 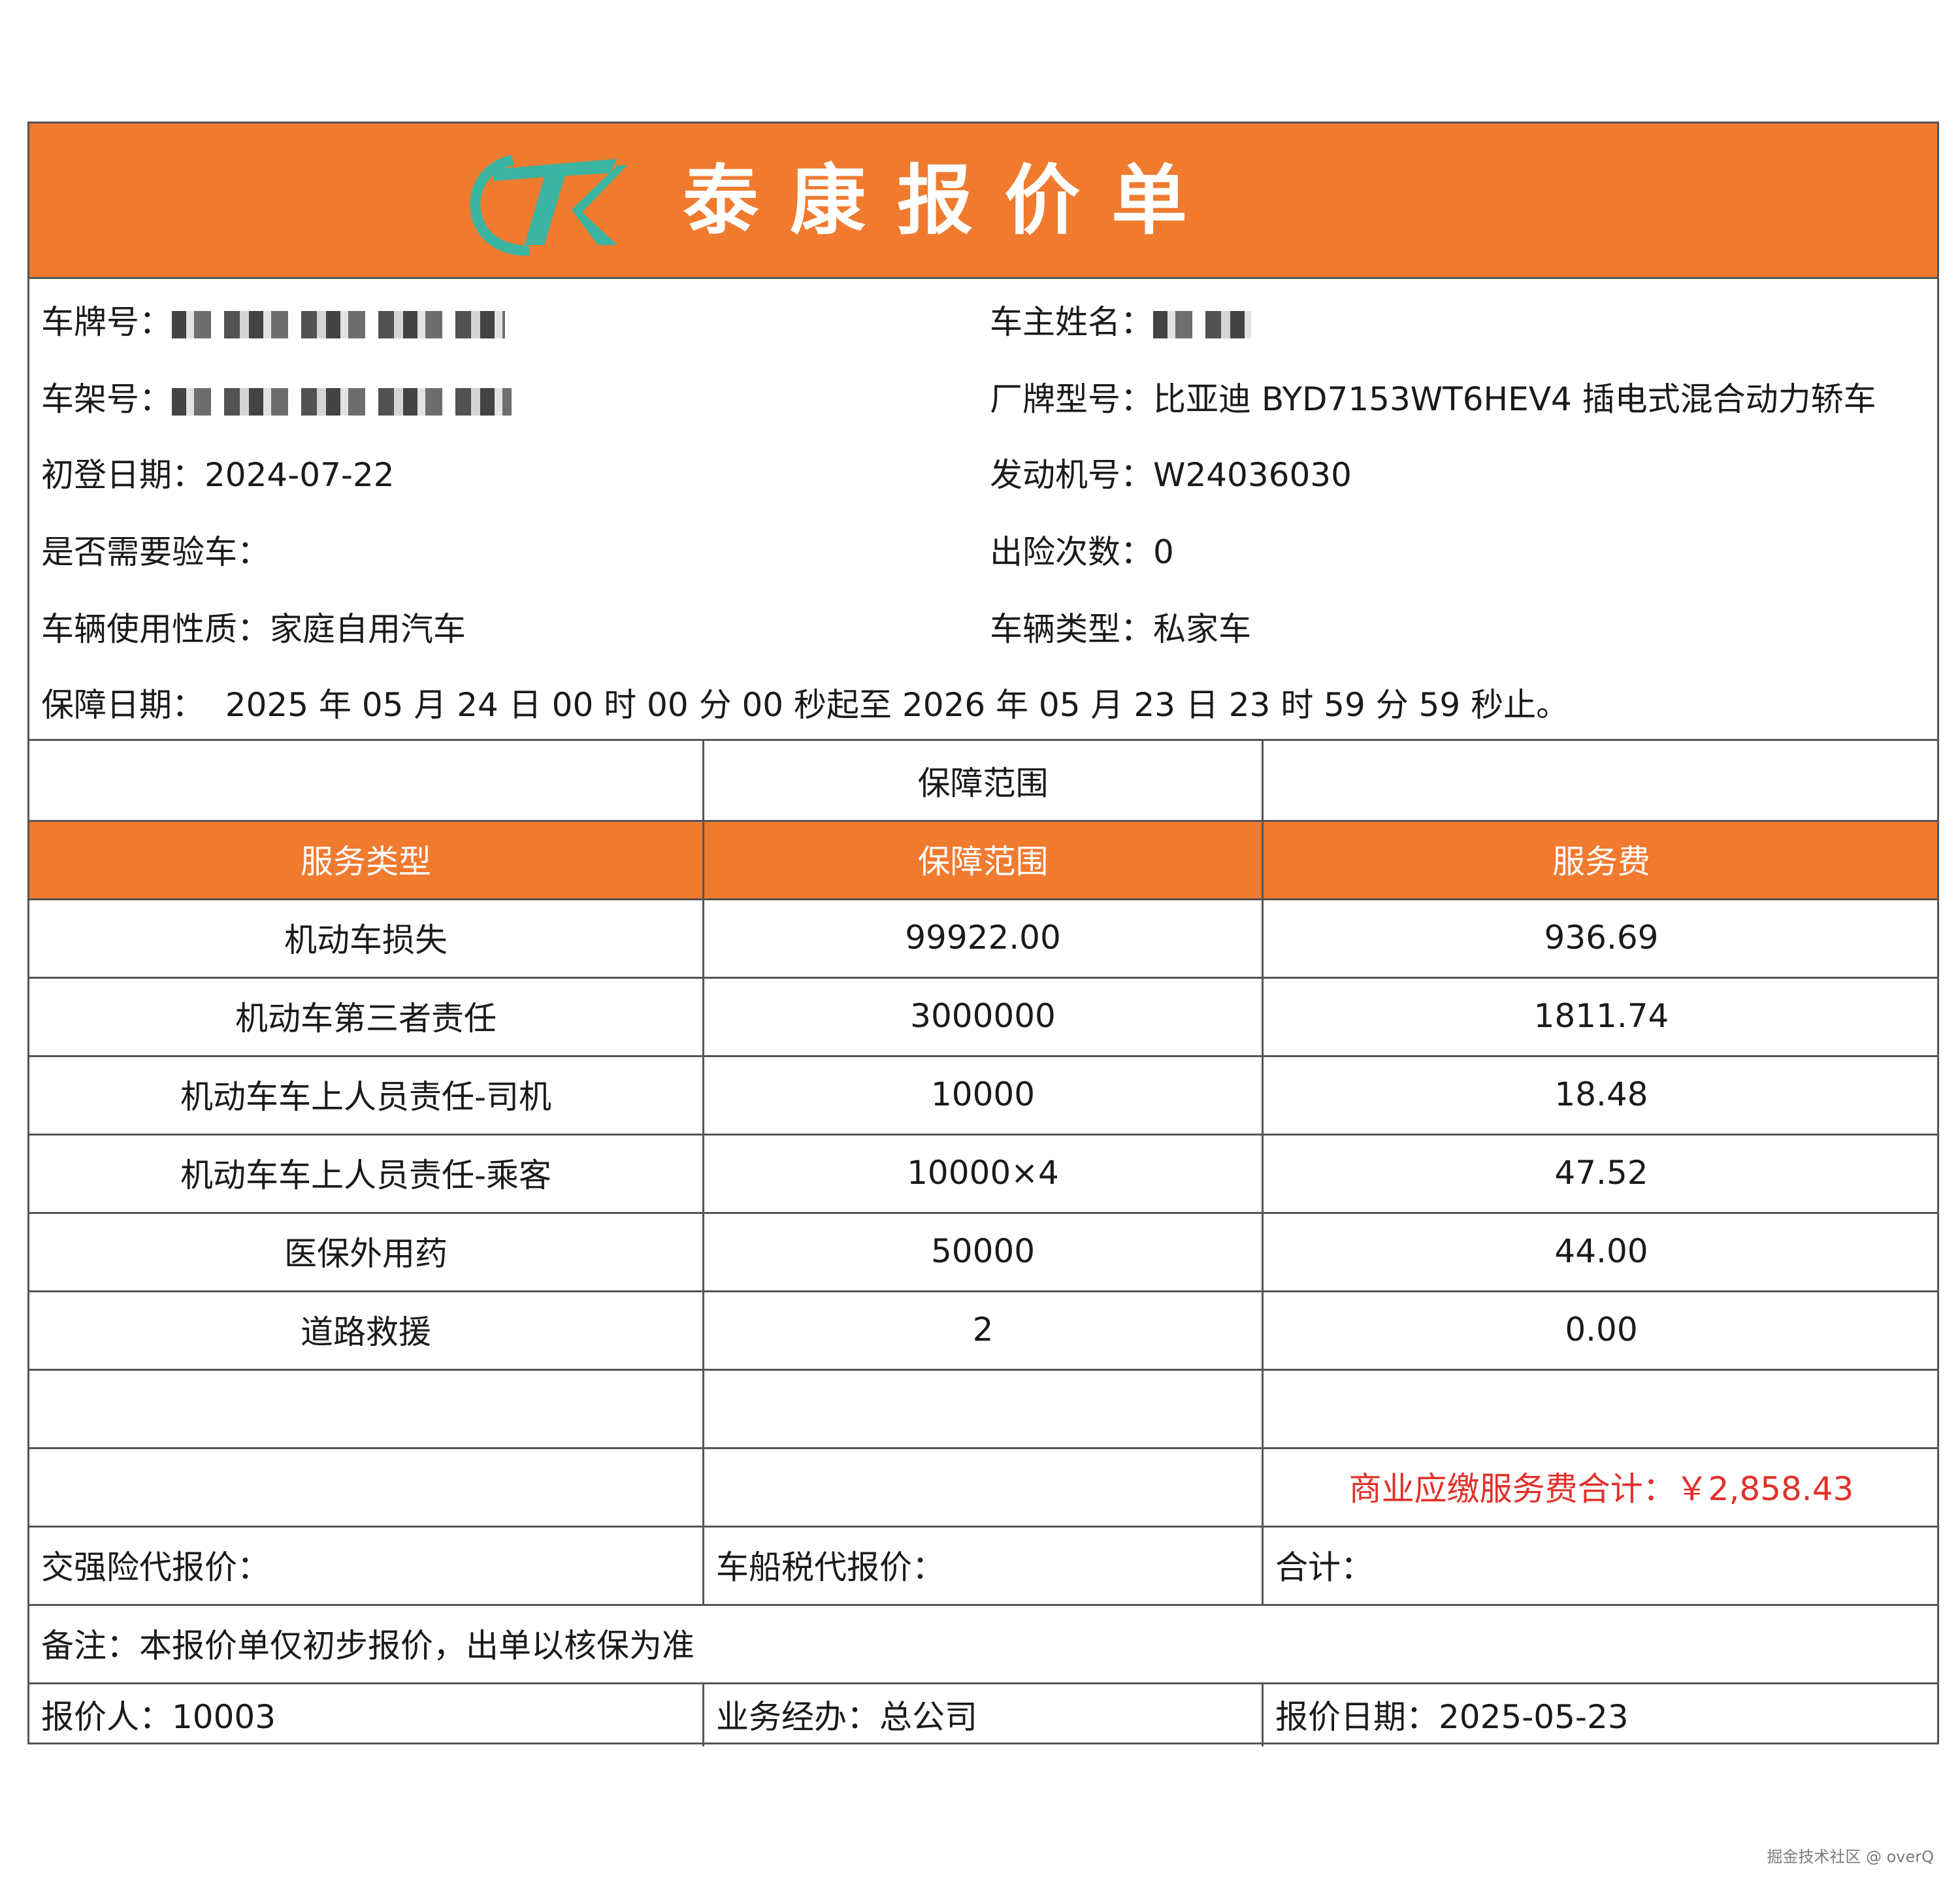 I want to click on sum-label: 合计：, so click(x=1324, y=1567).